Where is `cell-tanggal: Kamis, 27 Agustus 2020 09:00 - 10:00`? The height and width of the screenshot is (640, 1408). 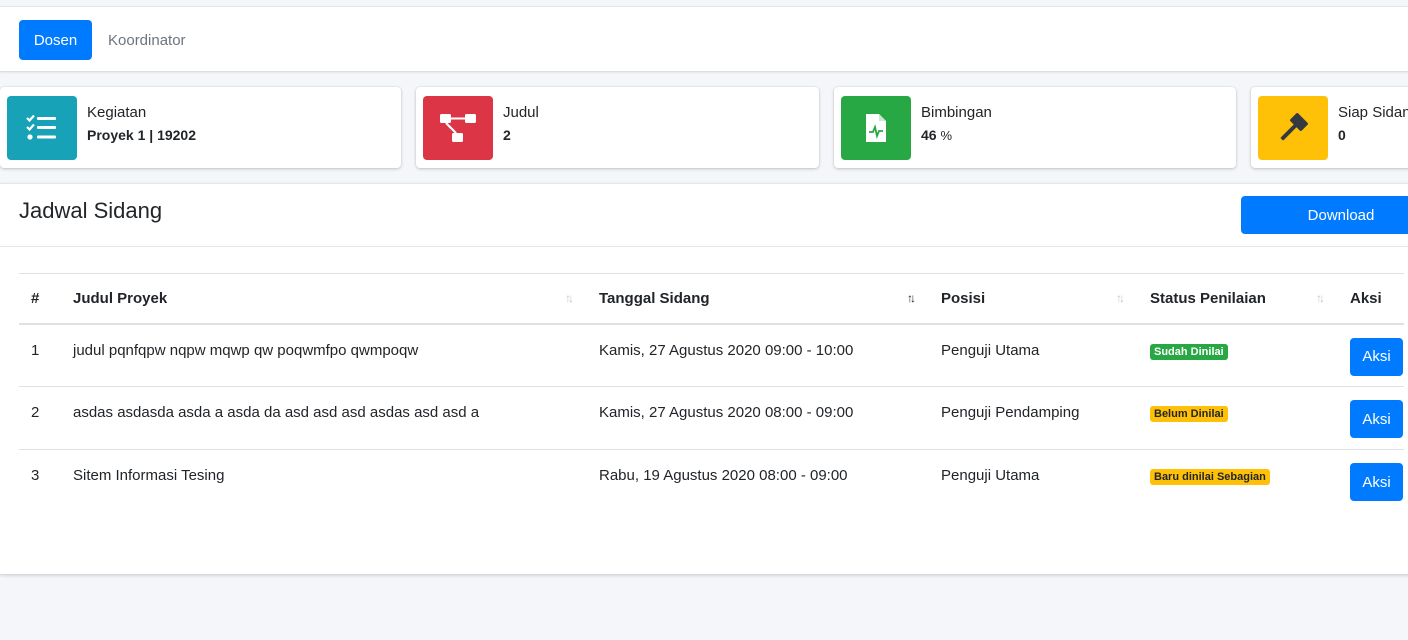 cell-tanggal: Kamis, 27 Agustus 2020 09:00 - 10:00 is located at coordinates (754, 355).